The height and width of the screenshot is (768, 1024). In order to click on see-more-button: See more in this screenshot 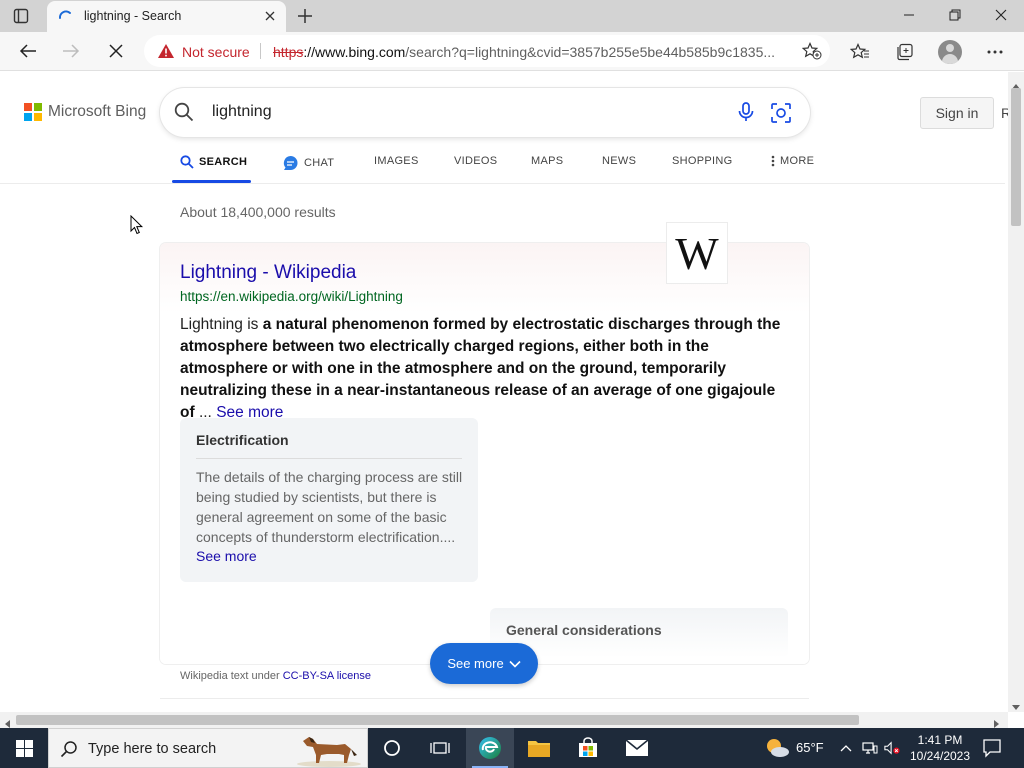, I will do `click(484, 663)`.